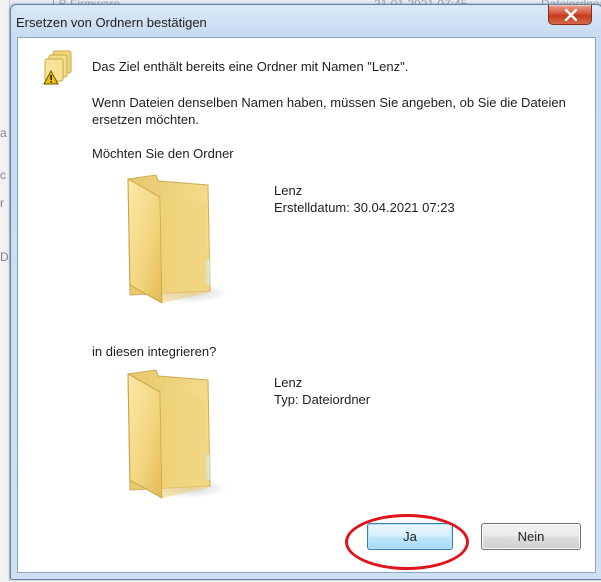 The height and width of the screenshot is (582, 601). Describe the element at coordinates (57, 67) in the screenshot. I see `warning-folders-icon` at that location.